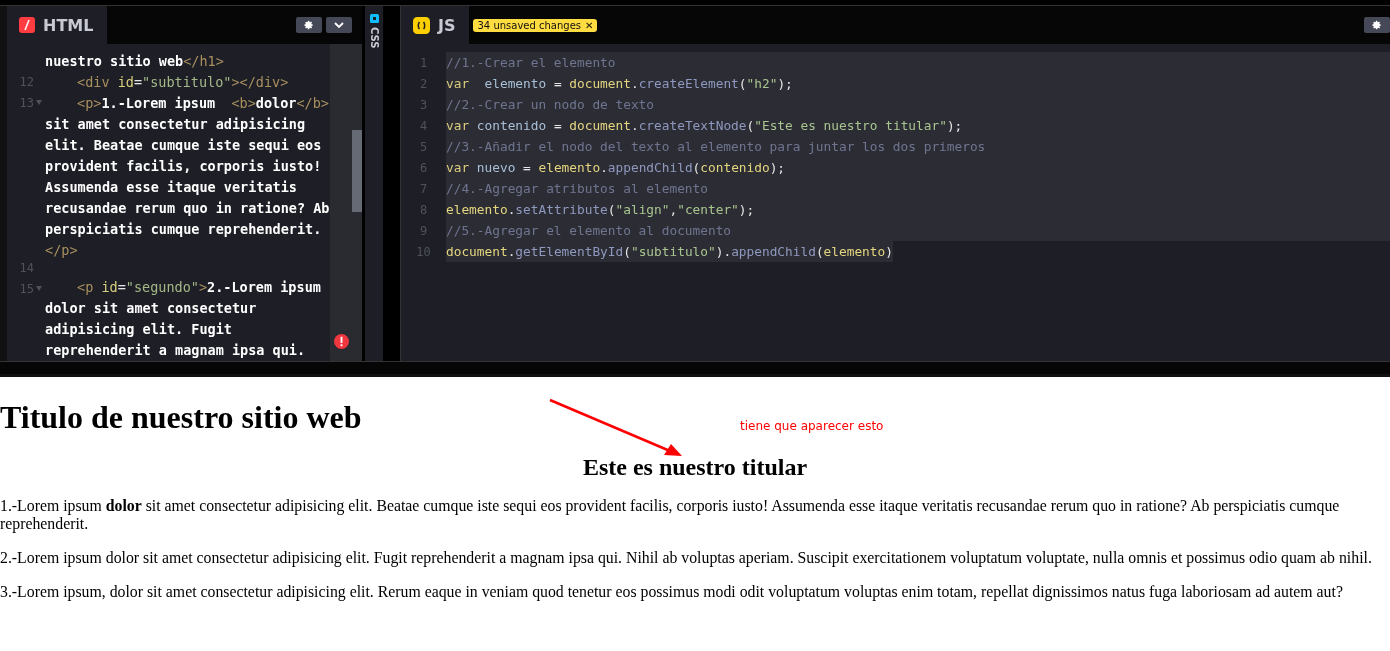  Describe the element at coordinates (421, 25) in the screenshot. I see `js-logo-icon` at that location.